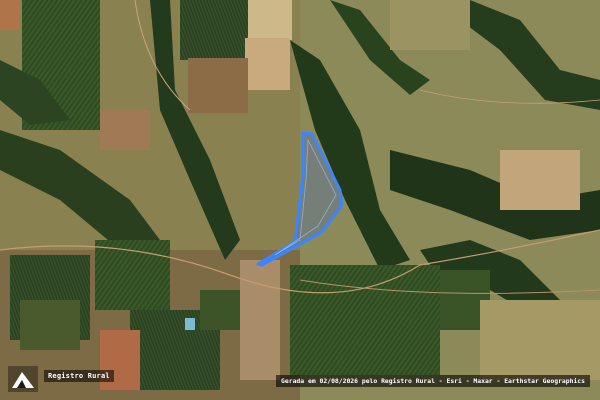 The image size is (600, 400). Describe the element at coordinates (23, 379) in the screenshot. I see `registro-rural-logo-icon` at that location.